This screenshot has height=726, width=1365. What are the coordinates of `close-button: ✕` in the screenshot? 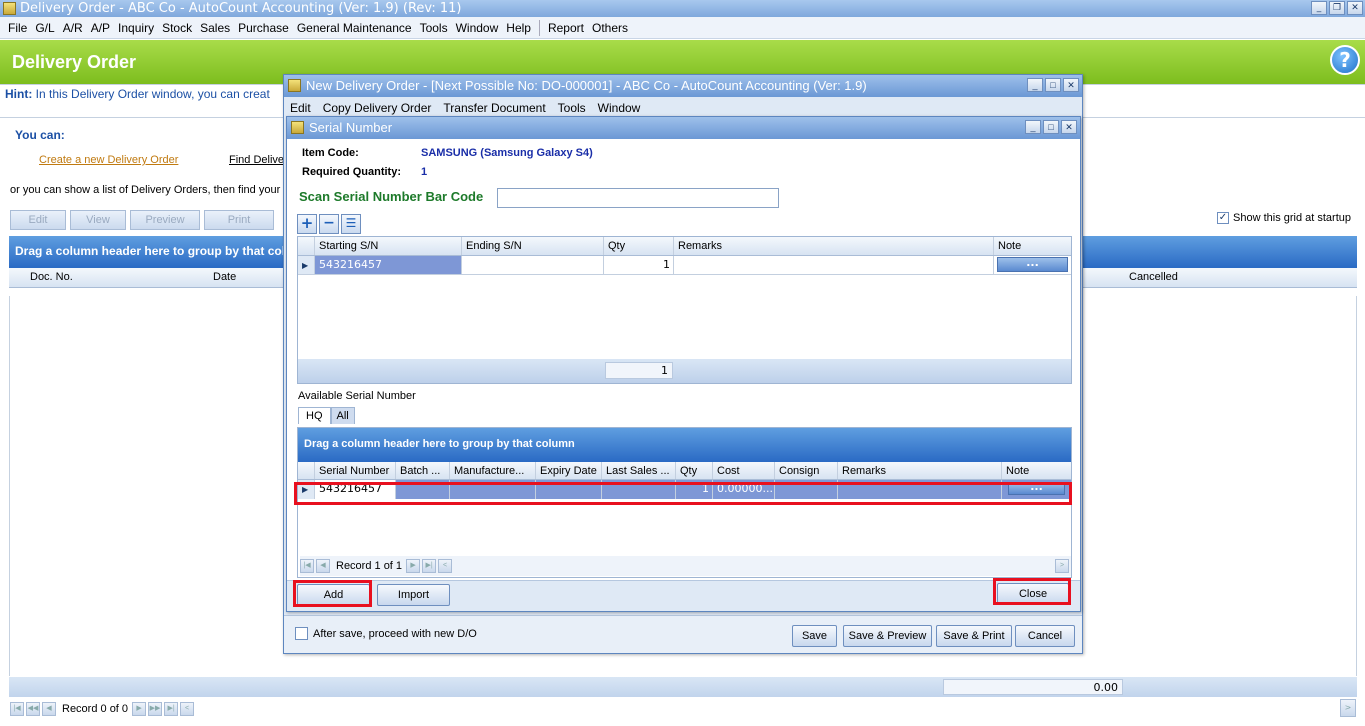 It's located at (1355, 8).